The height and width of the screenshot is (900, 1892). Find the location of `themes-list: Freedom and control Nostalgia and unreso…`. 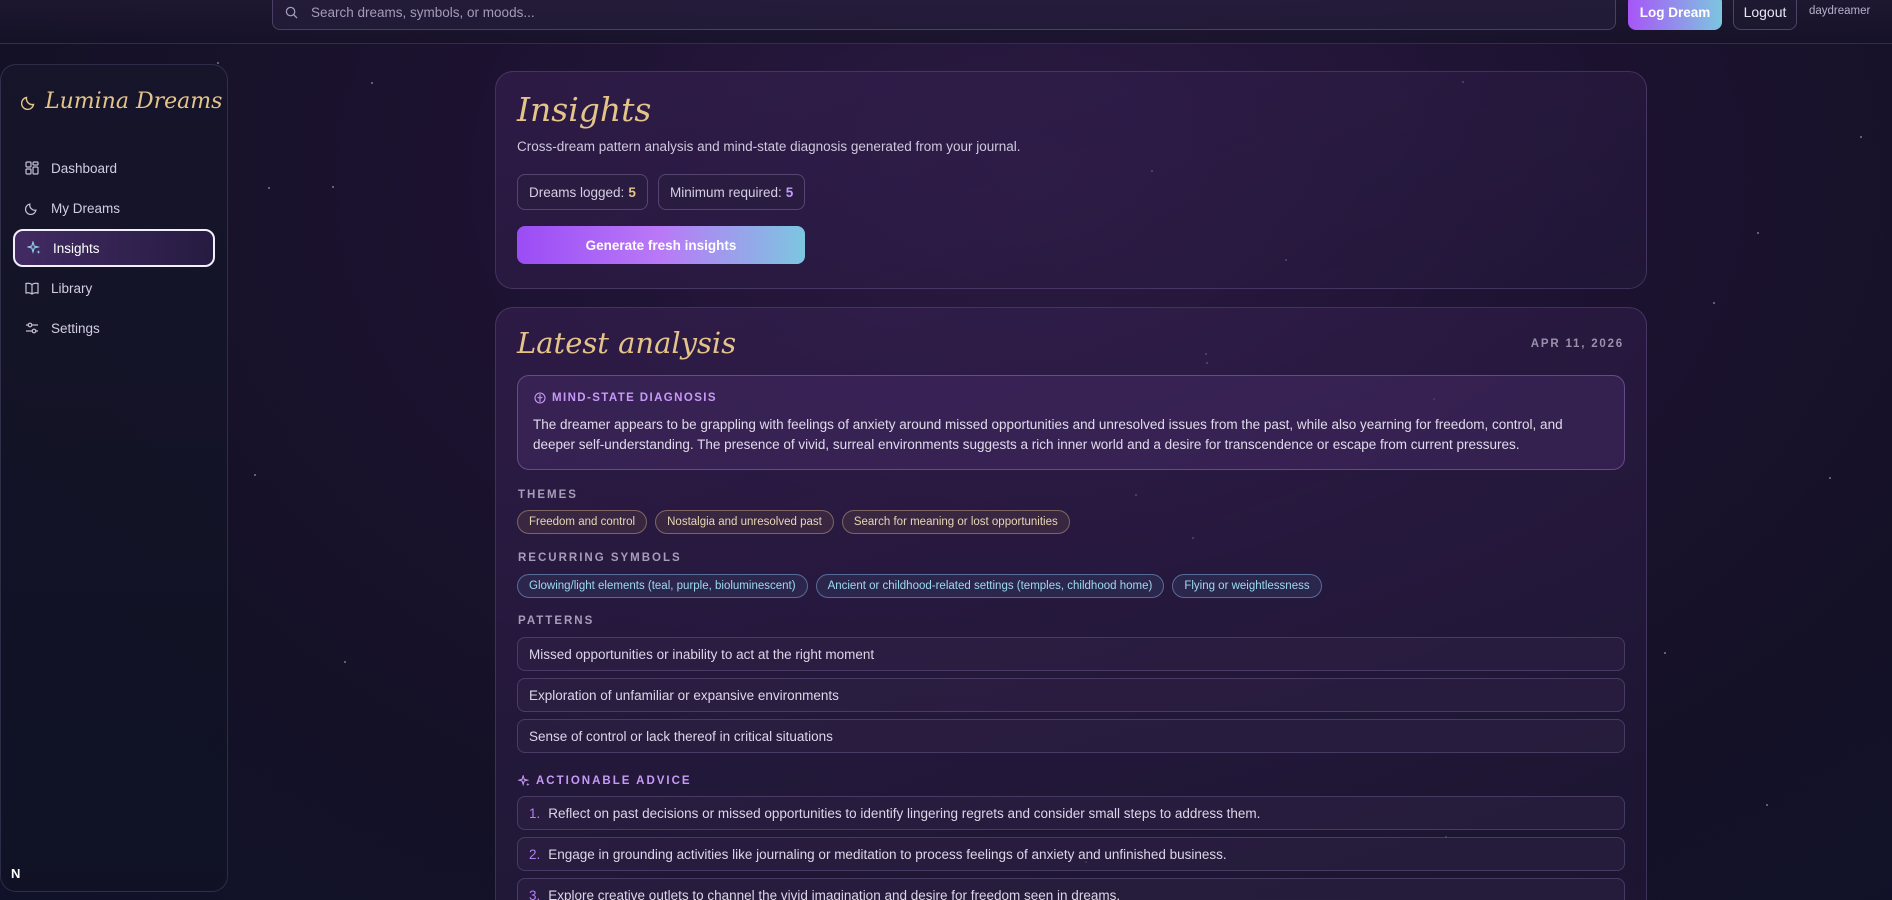

themes-list: Freedom and control Nostalgia and unreso… is located at coordinates (793, 522).